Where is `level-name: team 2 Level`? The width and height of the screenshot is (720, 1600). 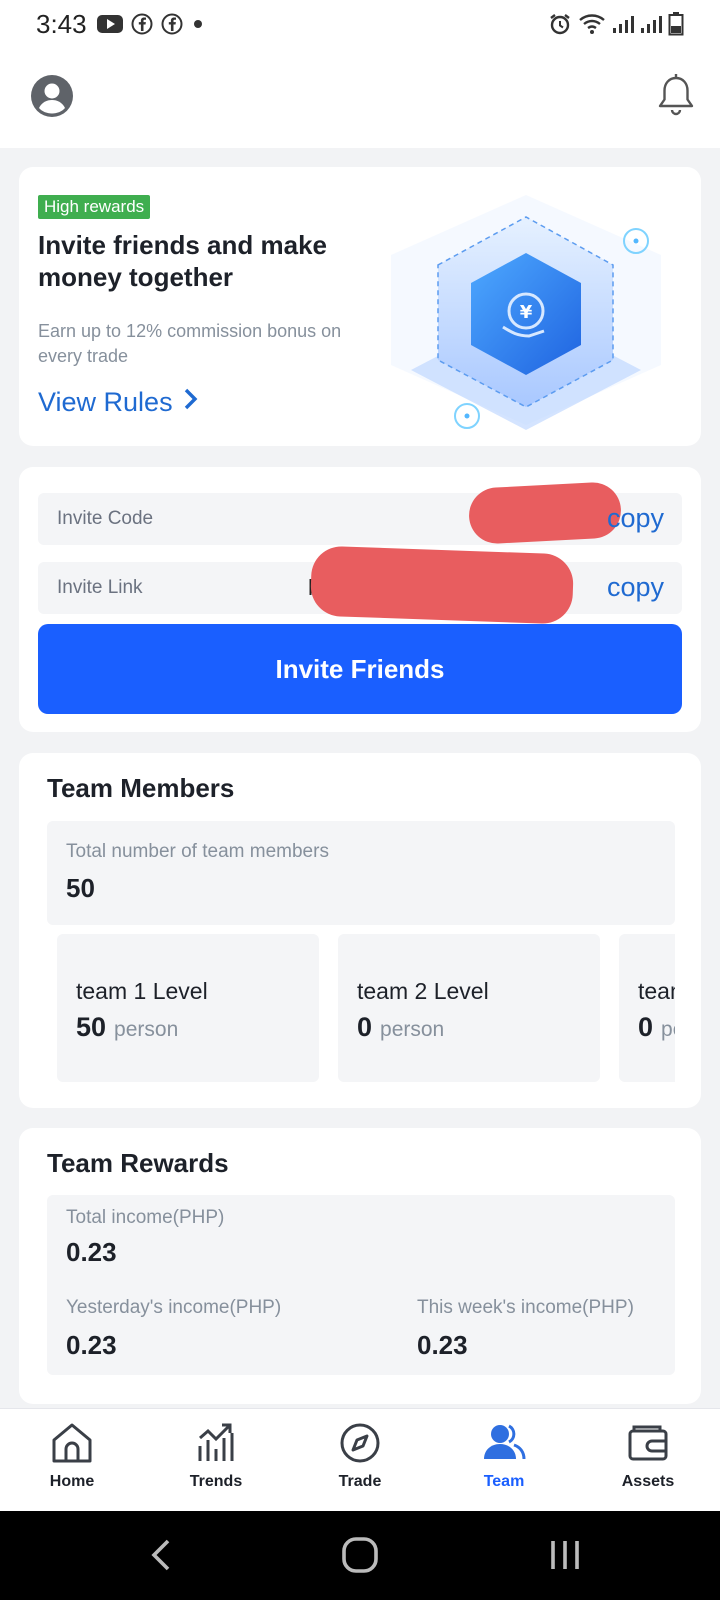 level-name: team 2 Level is located at coordinates (423, 991).